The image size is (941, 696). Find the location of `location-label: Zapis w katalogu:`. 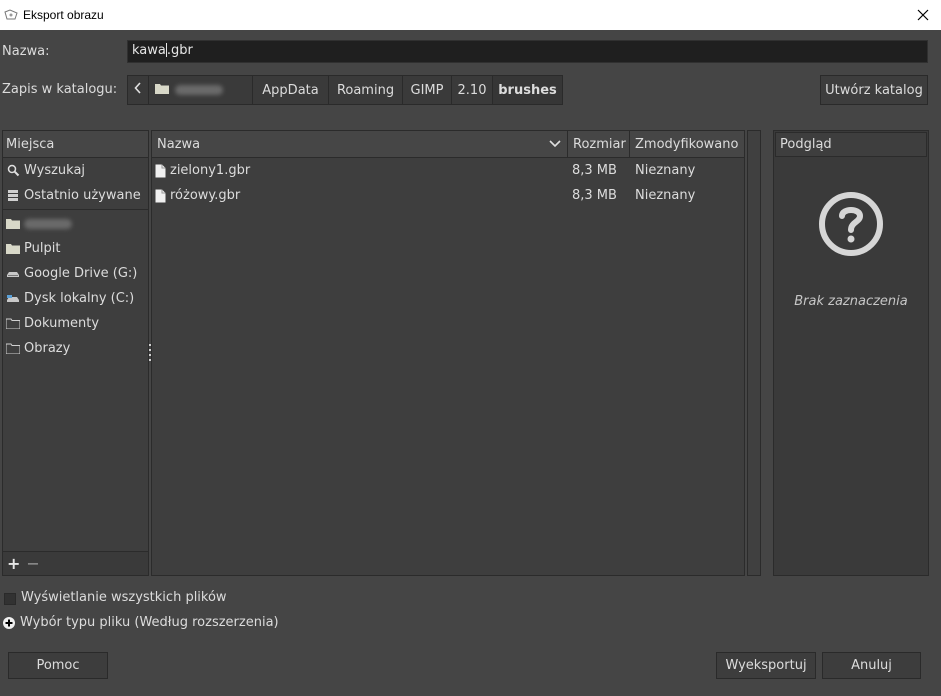

location-label: Zapis w katalogu: is located at coordinates (60, 89).